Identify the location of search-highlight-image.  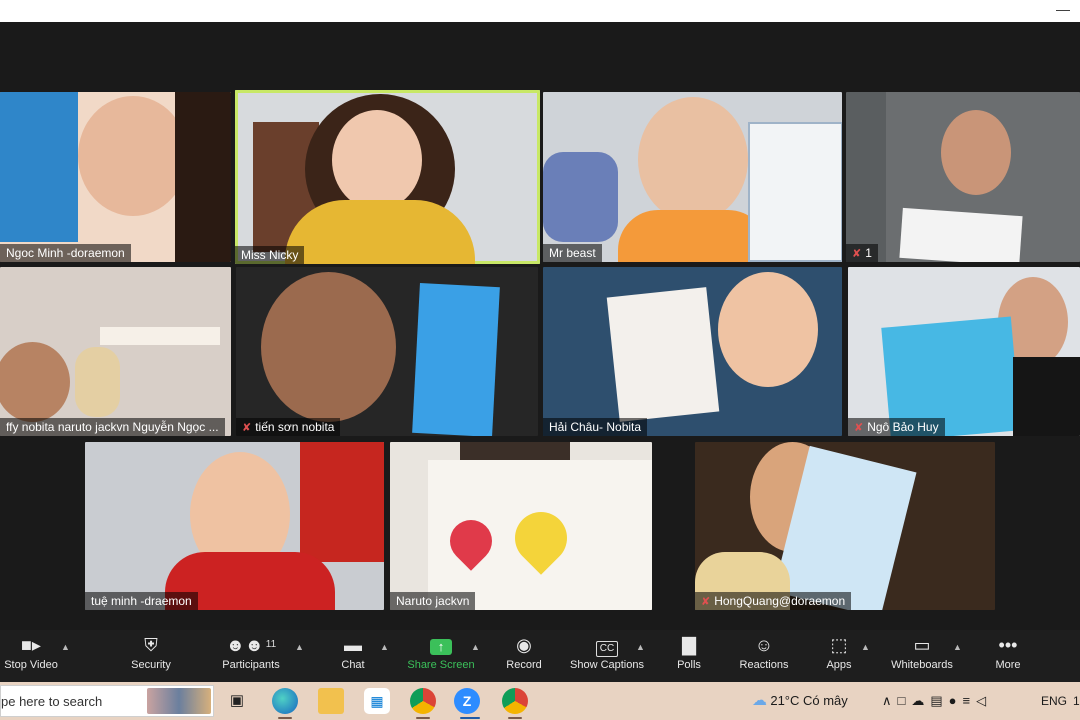
(179, 701).